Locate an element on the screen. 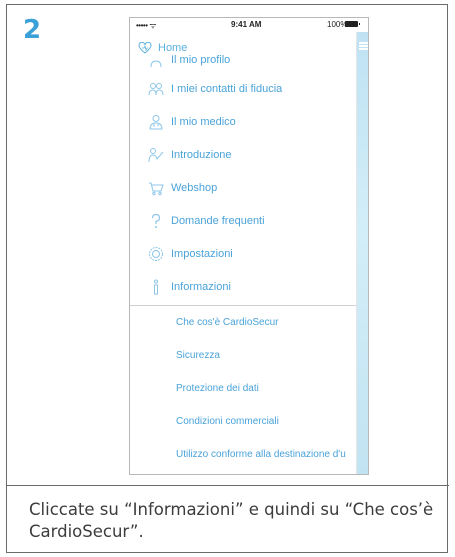 Image resolution: width=455 pixels, height=557 pixels. submenu-item-intended-use: Utilizzo conforme alla destinazione d'u is located at coordinates (243, 454).